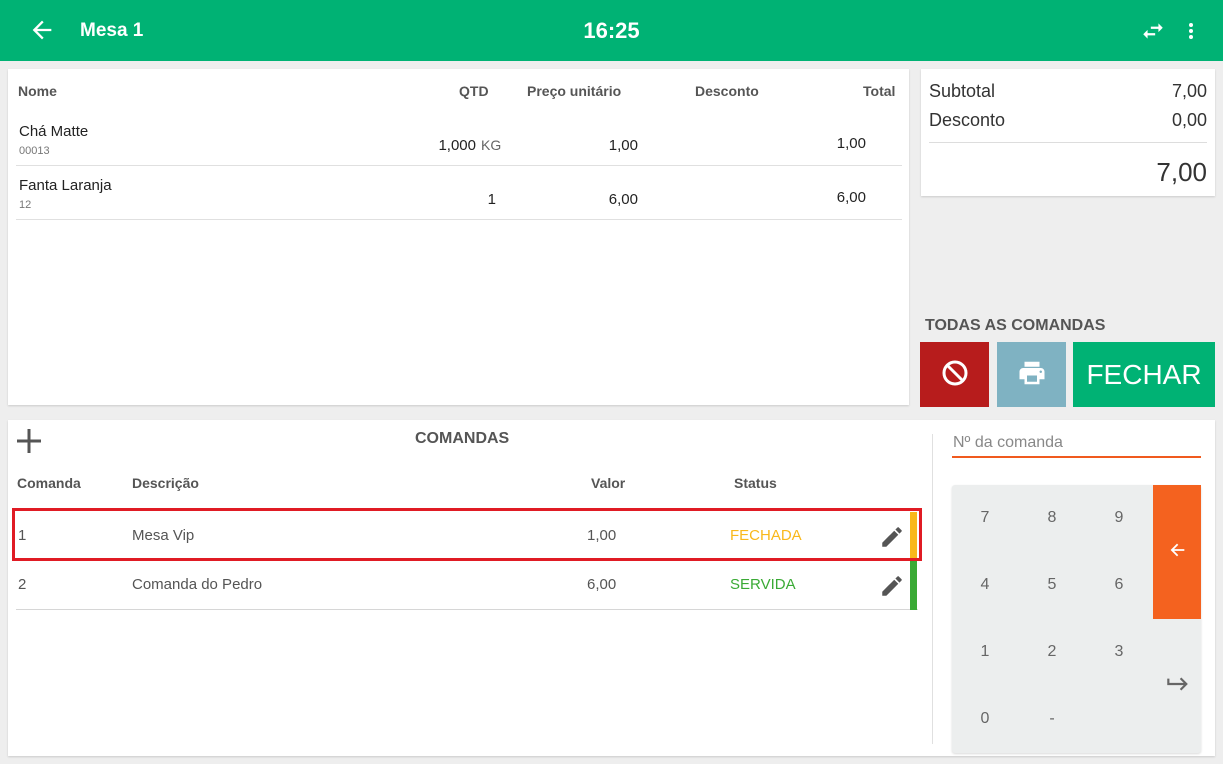  Describe the element at coordinates (22, 535) in the screenshot. I see `comanda-number: 1` at that location.